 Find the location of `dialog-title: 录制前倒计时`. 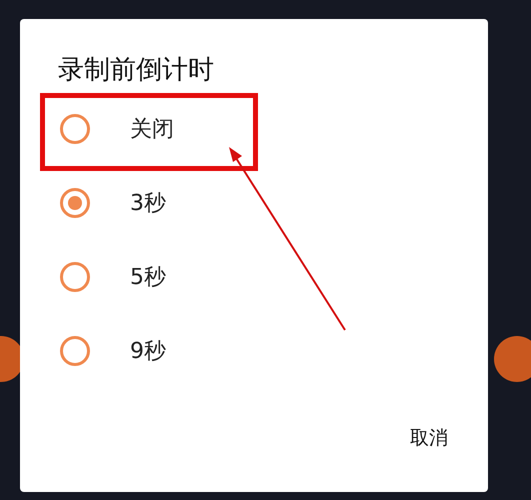

dialog-title: 录制前倒计时 is located at coordinates (136, 70).